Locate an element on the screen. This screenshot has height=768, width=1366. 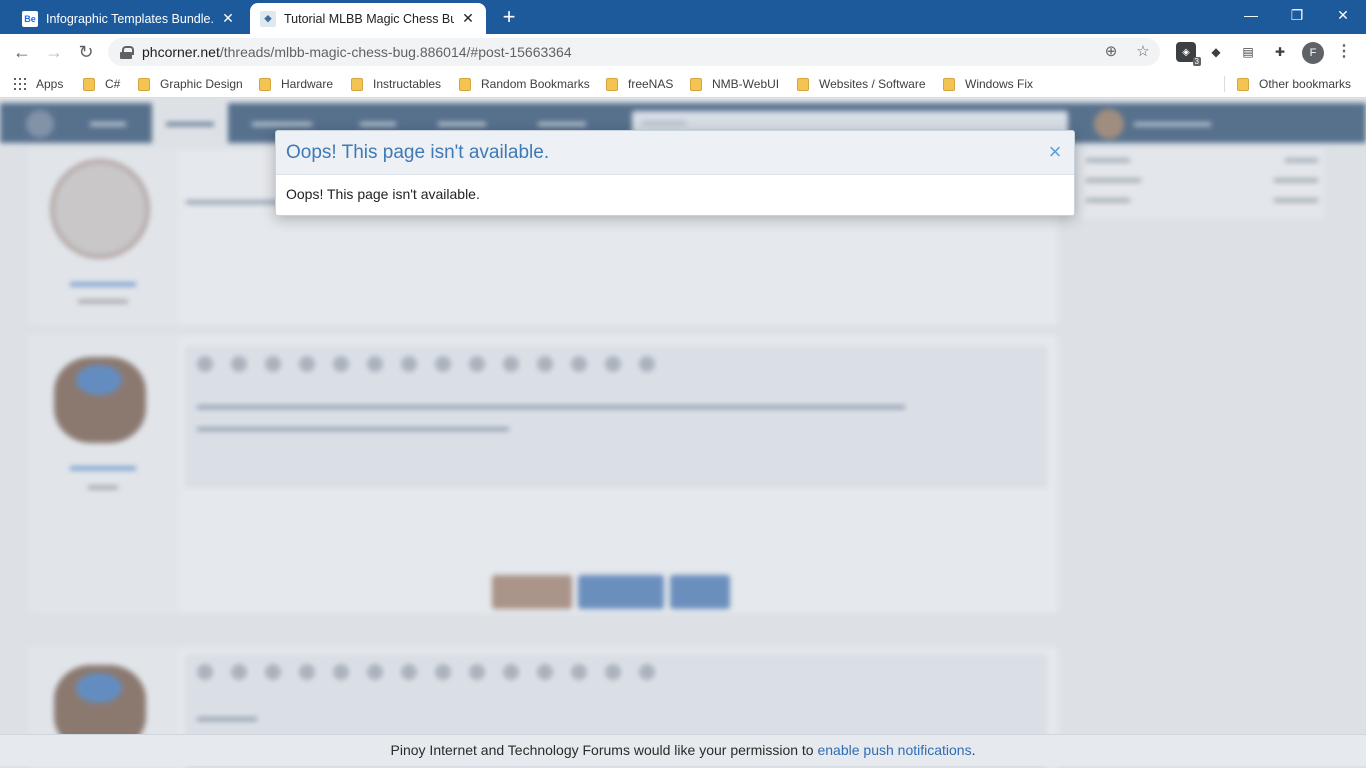
extension-shield-icon: ◈ 3 is located at coordinates (1188, 54).